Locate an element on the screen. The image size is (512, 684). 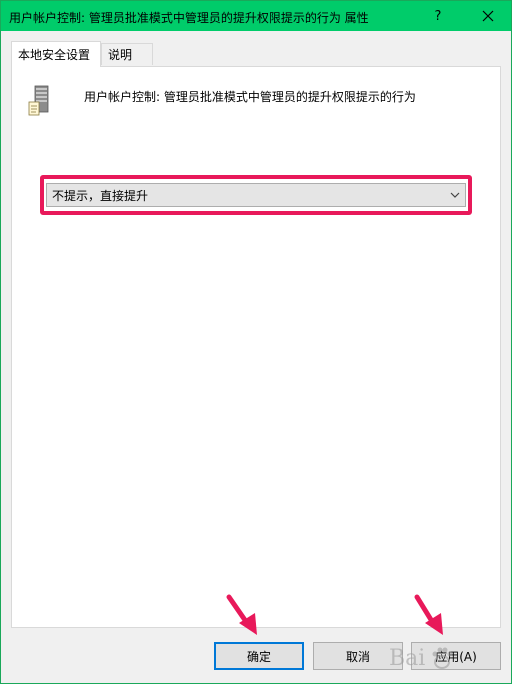
cancel-button: 取消 is located at coordinates (358, 656).